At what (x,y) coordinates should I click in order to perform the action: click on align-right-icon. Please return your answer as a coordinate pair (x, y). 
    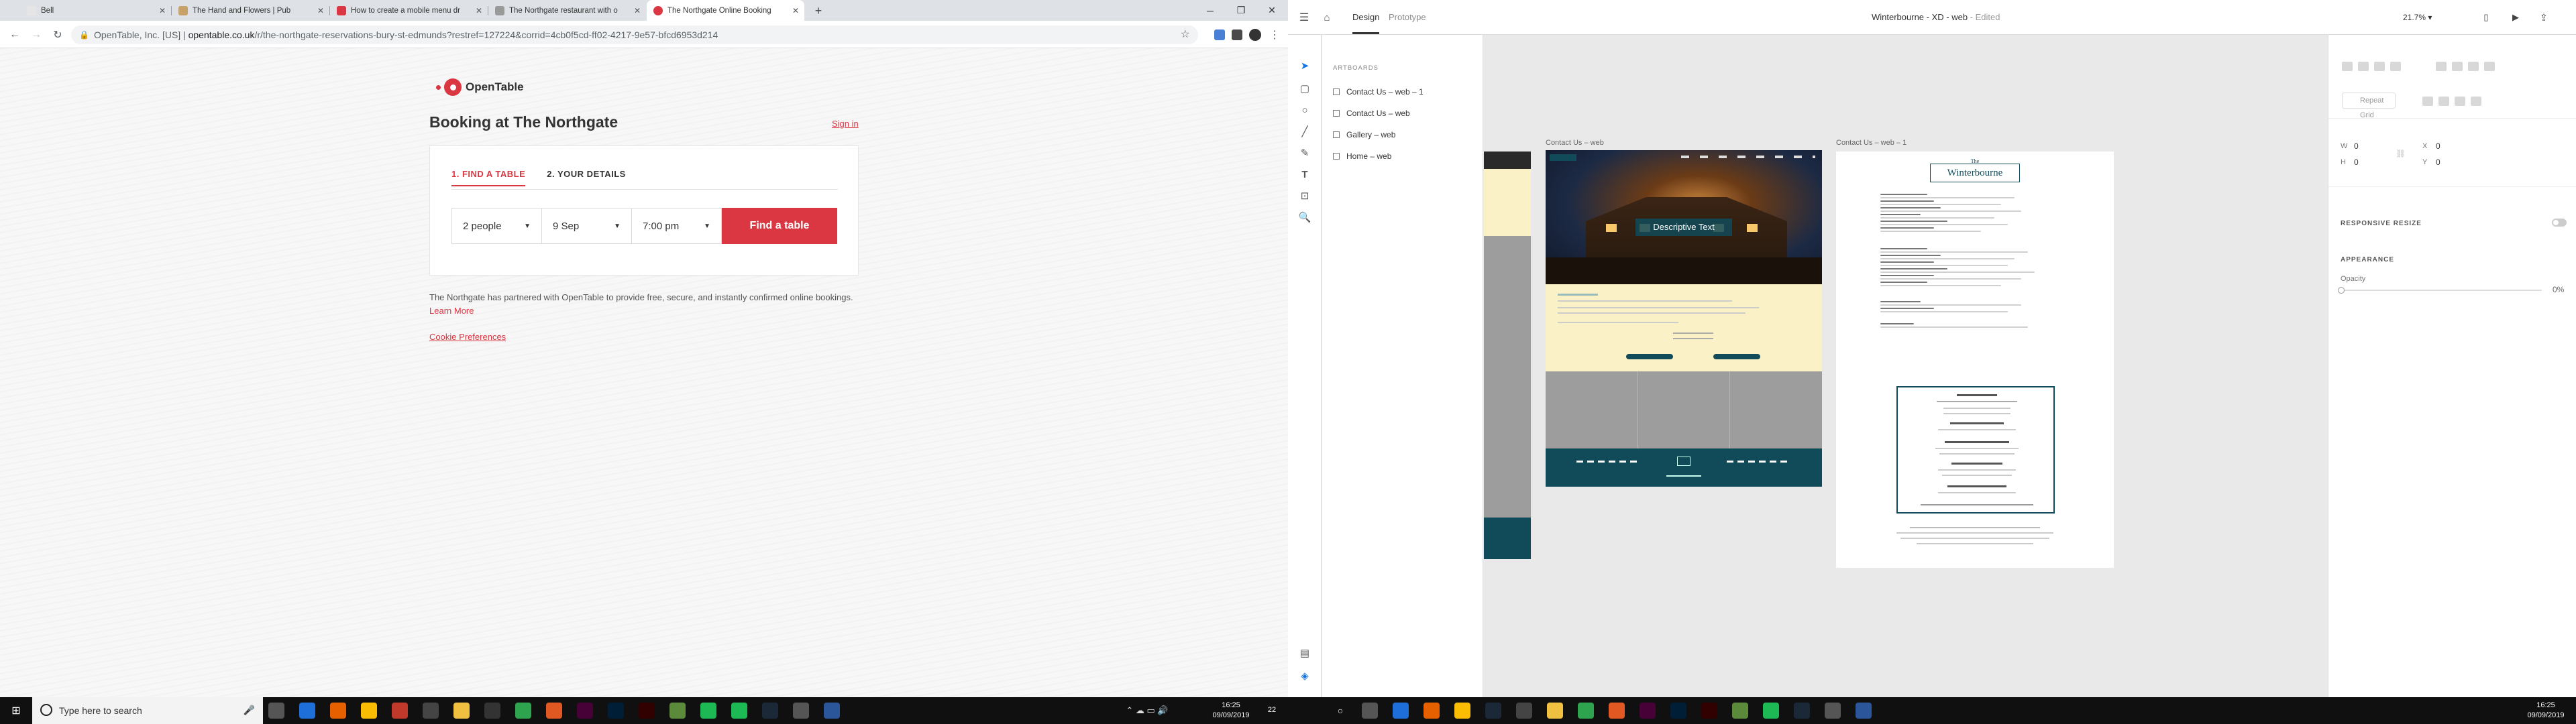
    Looking at the image, I should click on (2379, 66).